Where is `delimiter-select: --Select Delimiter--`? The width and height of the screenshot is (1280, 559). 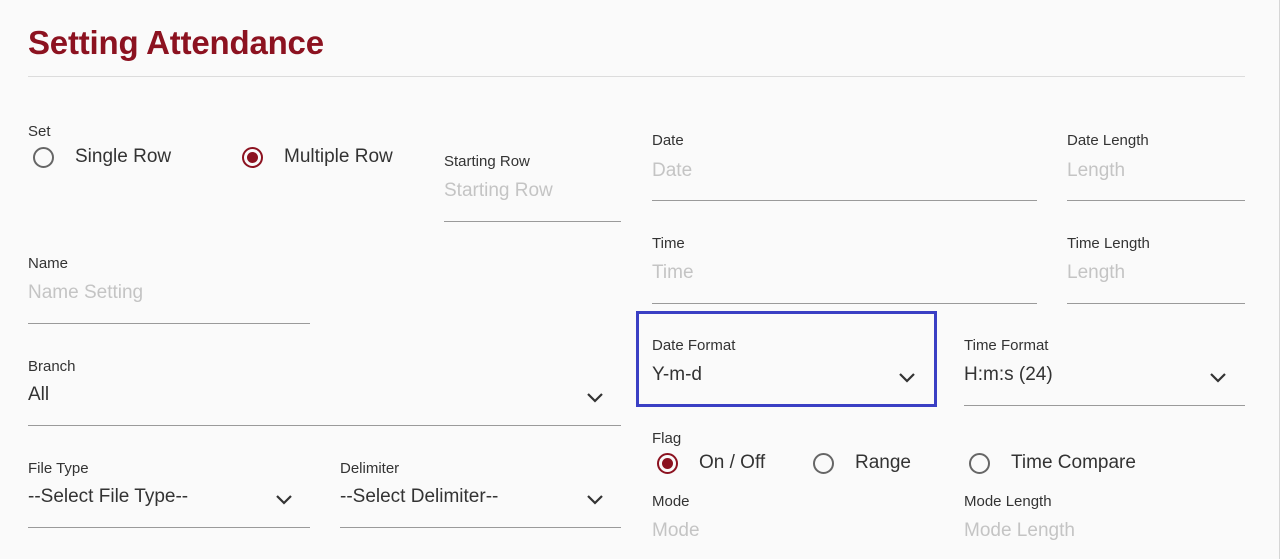
delimiter-select: --Select Delimiter-- is located at coordinates (480, 505).